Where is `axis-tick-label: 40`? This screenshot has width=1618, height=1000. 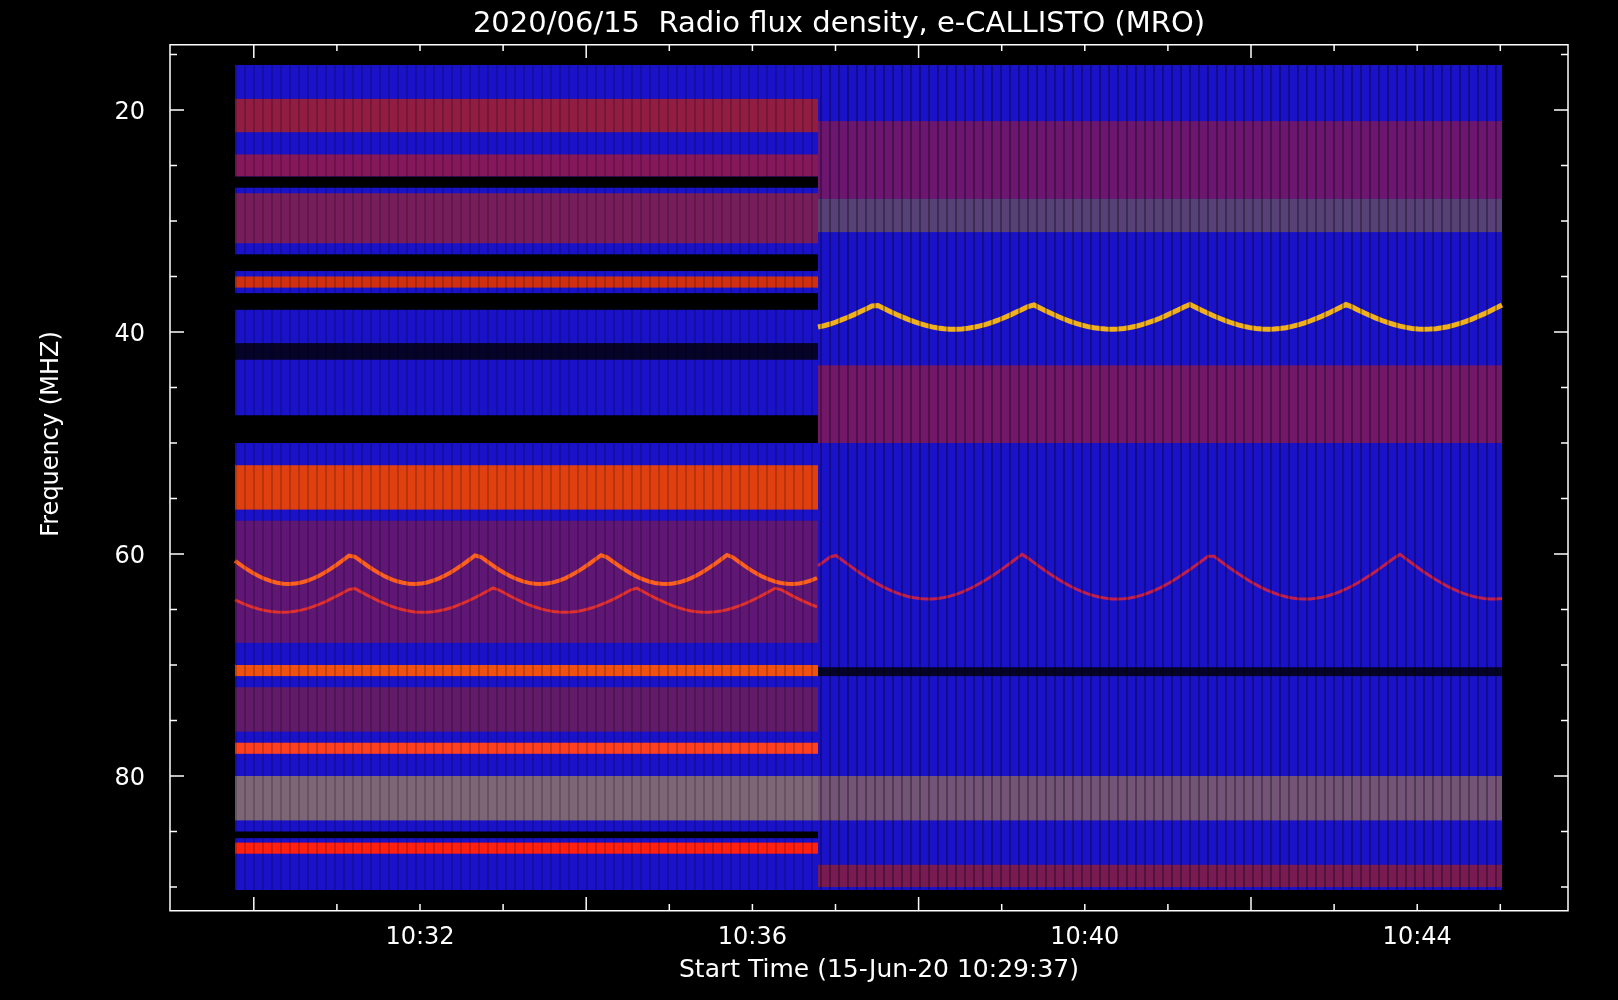
axis-tick-label: 40 is located at coordinates (129, 333).